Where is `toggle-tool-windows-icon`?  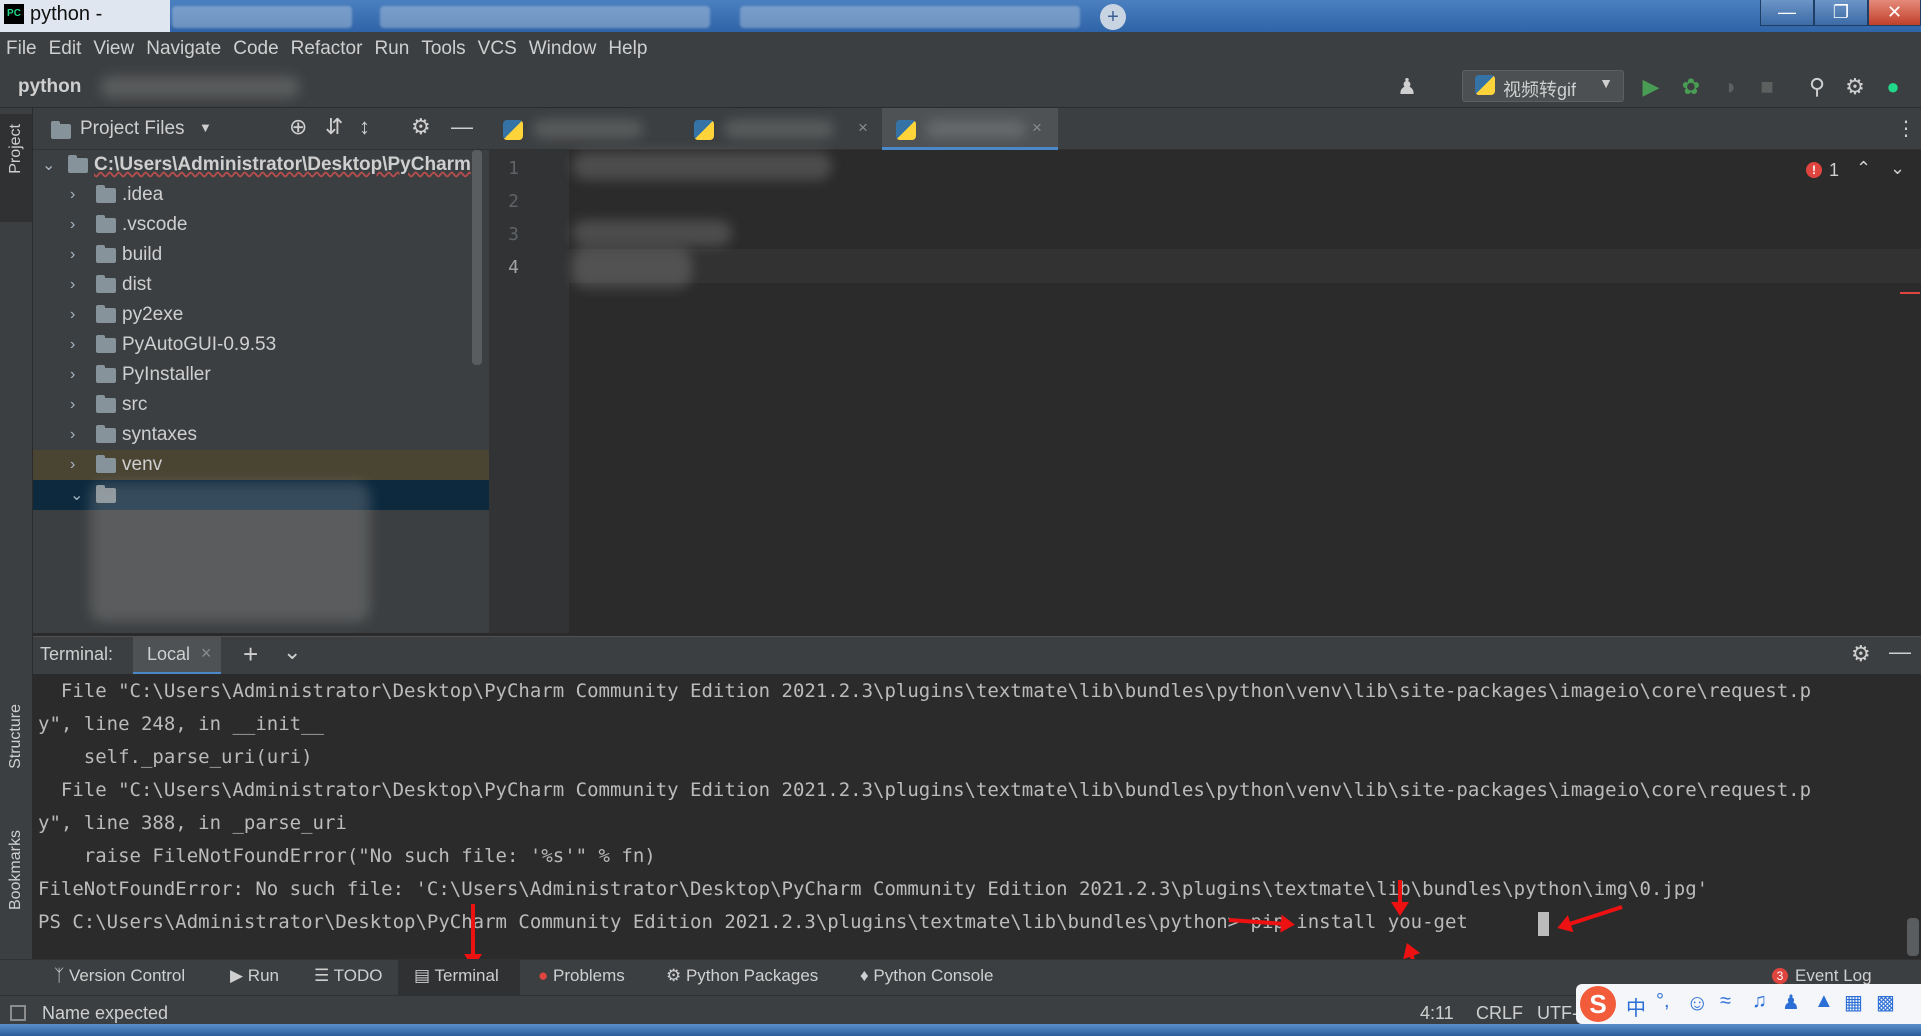 toggle-tool-windows-icon is located at coordinates (18, 1013).